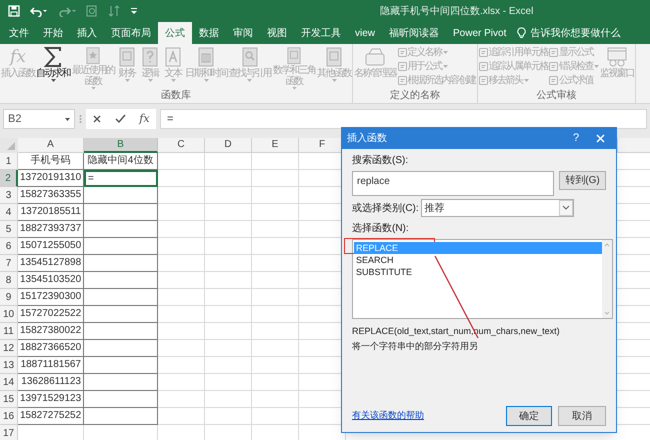 The image size is (650, 440). What do you see at coordinates (9, 432) in the screenshot?
I see `row-header: 17` at bounding box center [9, 432].